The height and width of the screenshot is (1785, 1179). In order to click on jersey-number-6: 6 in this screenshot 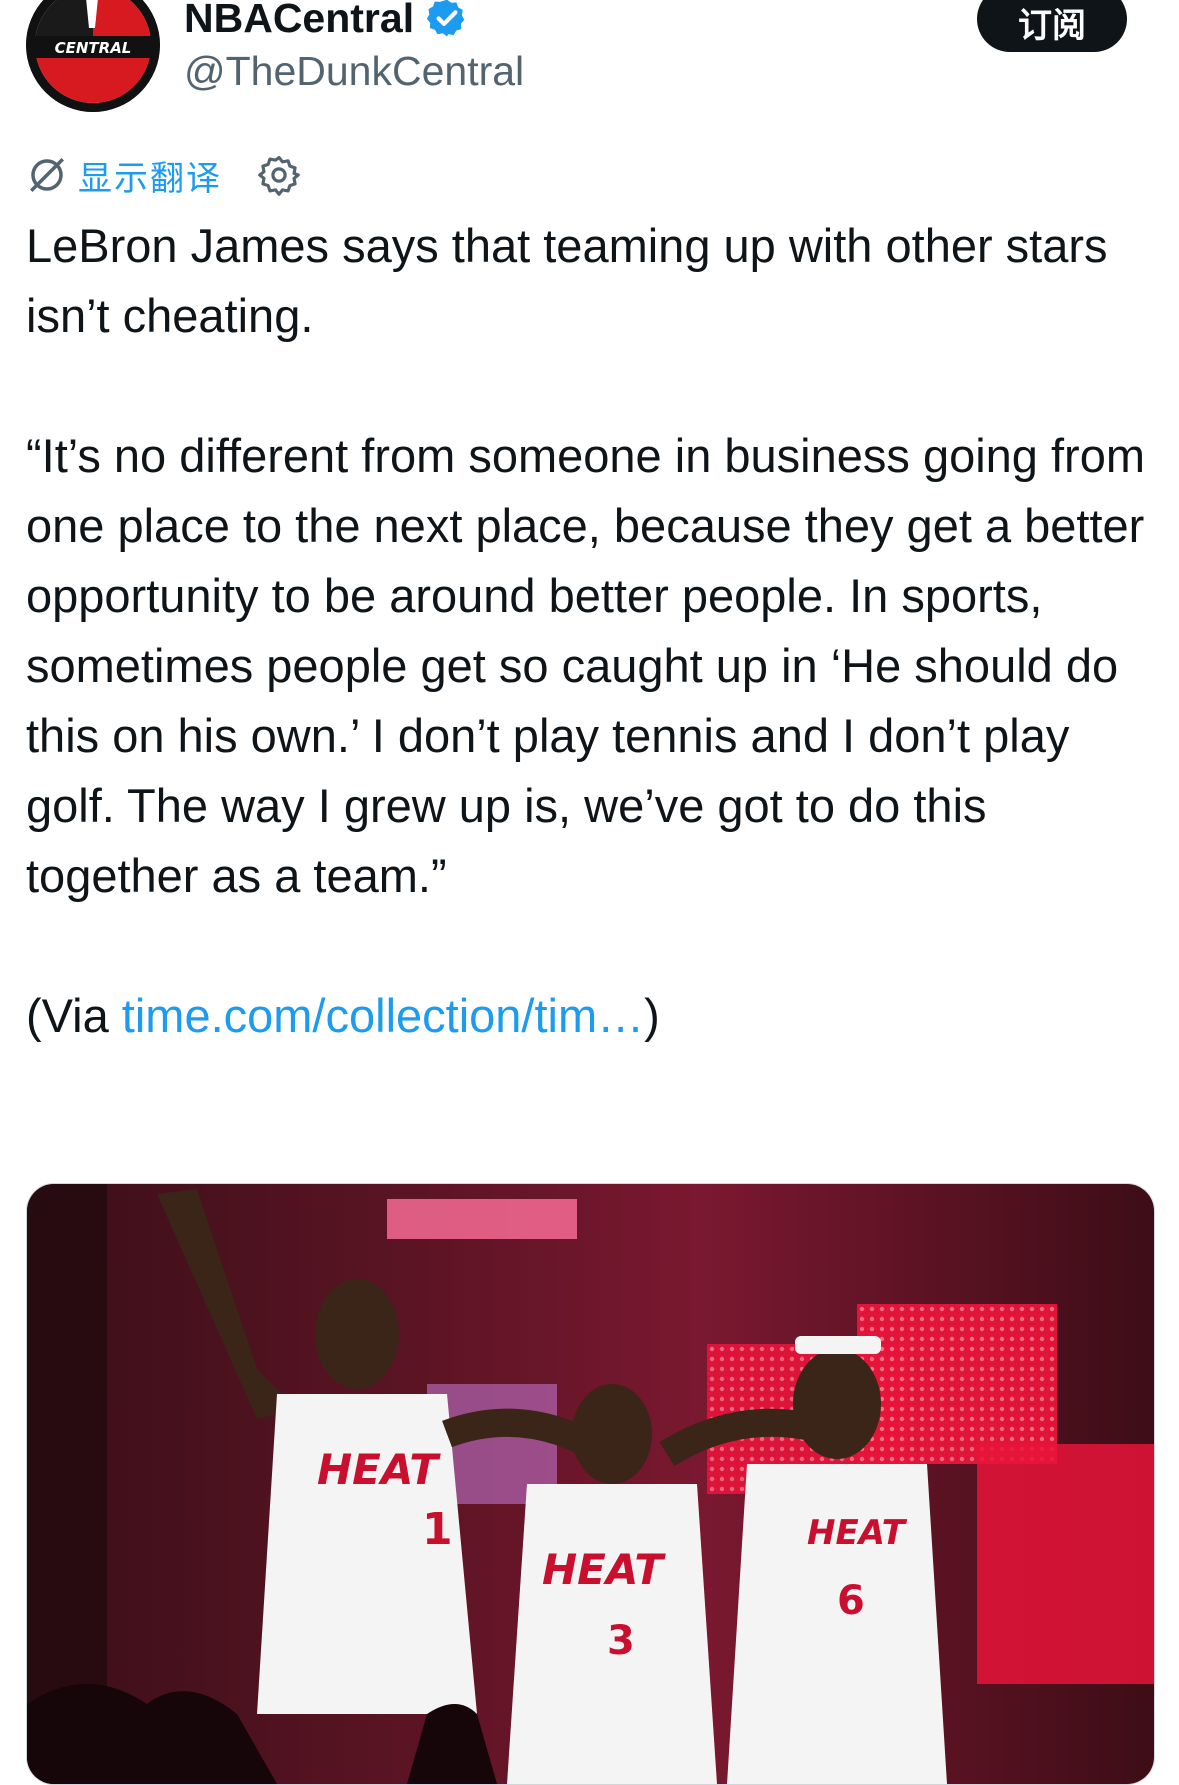, I will do `click(851, 1601)`.